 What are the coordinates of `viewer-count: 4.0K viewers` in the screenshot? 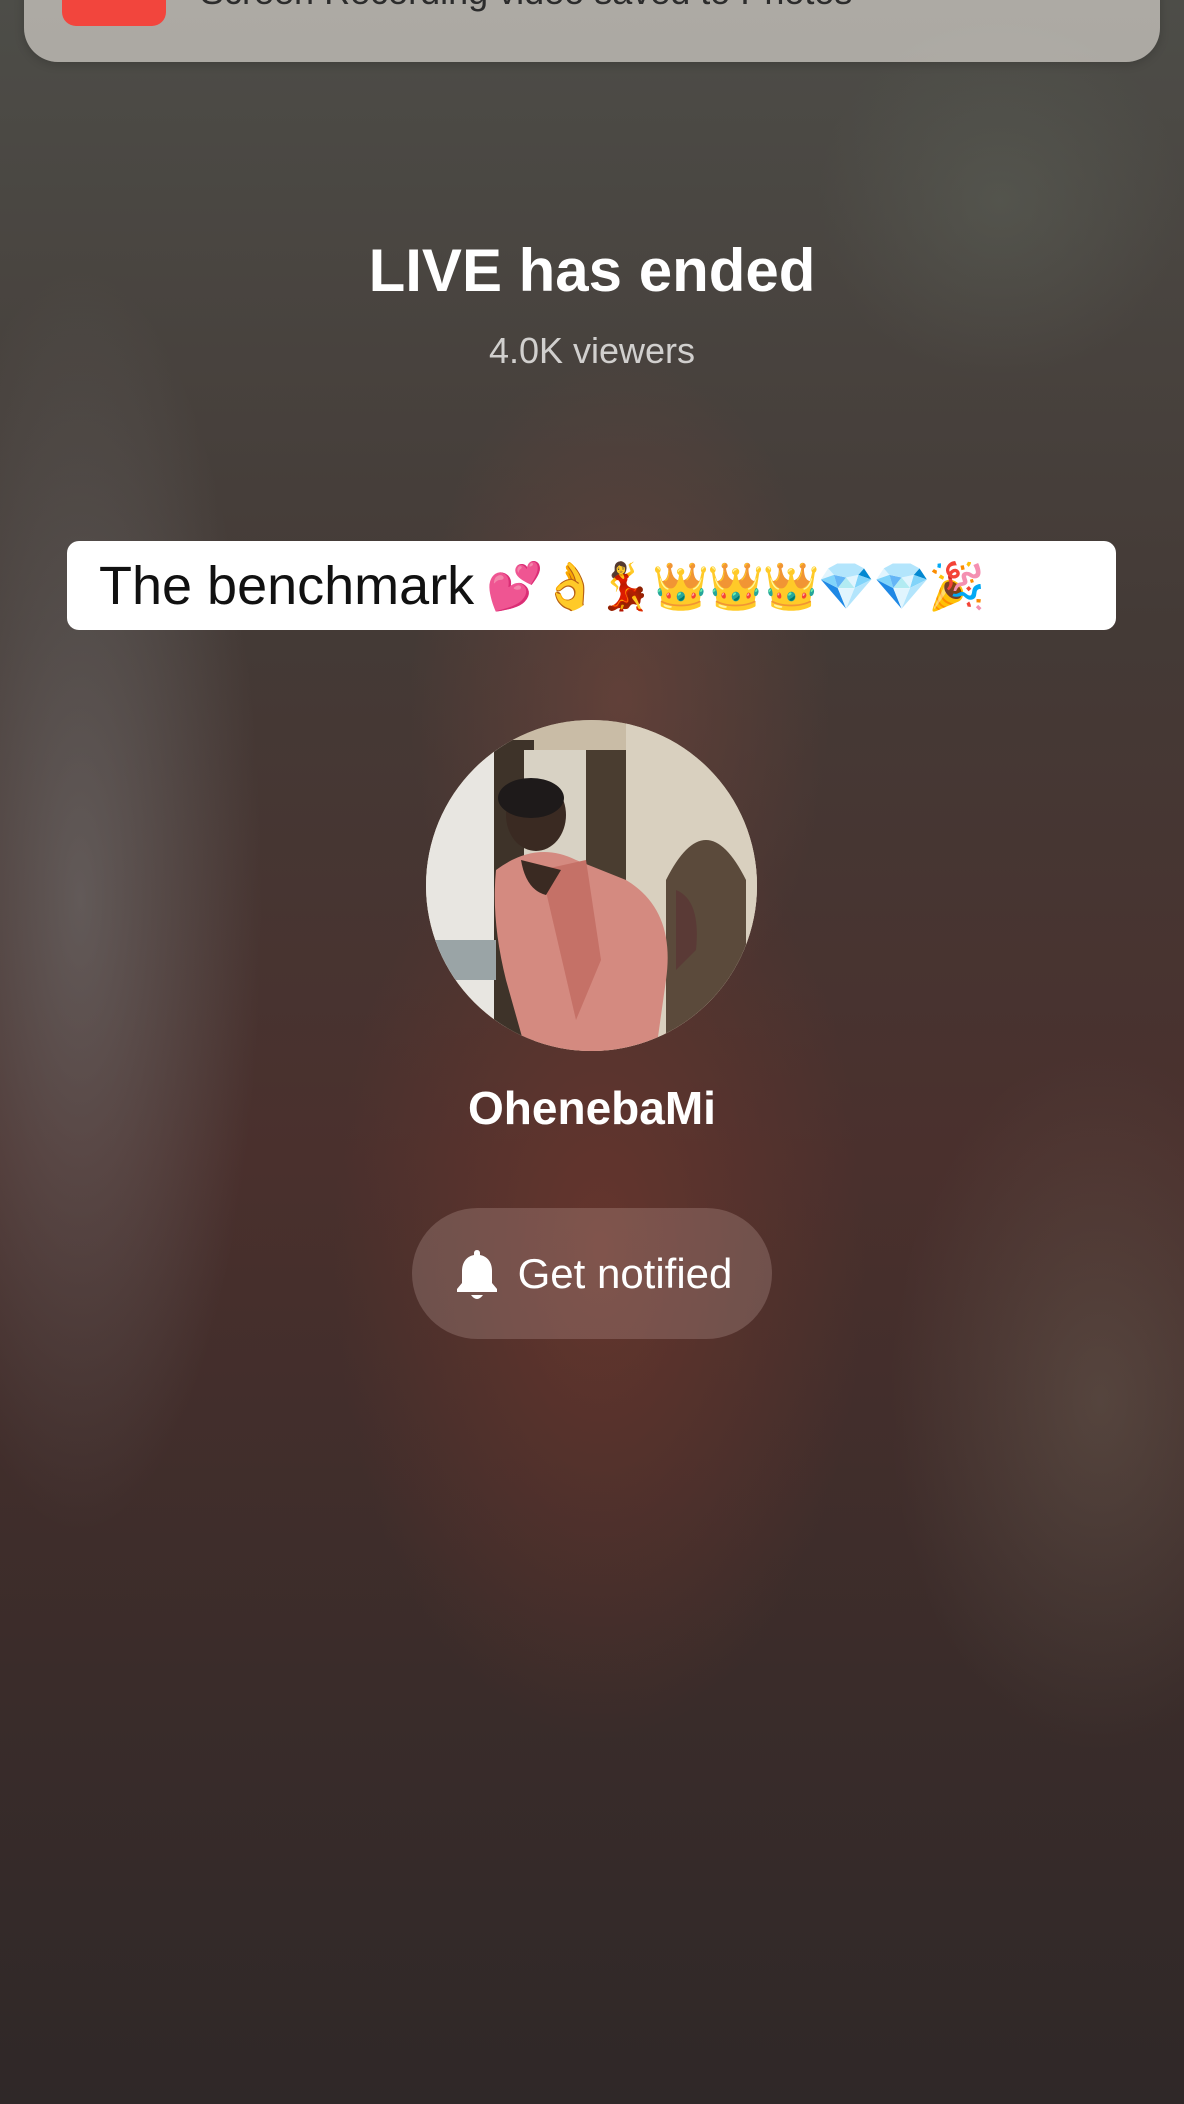 It's located at (592, 350).